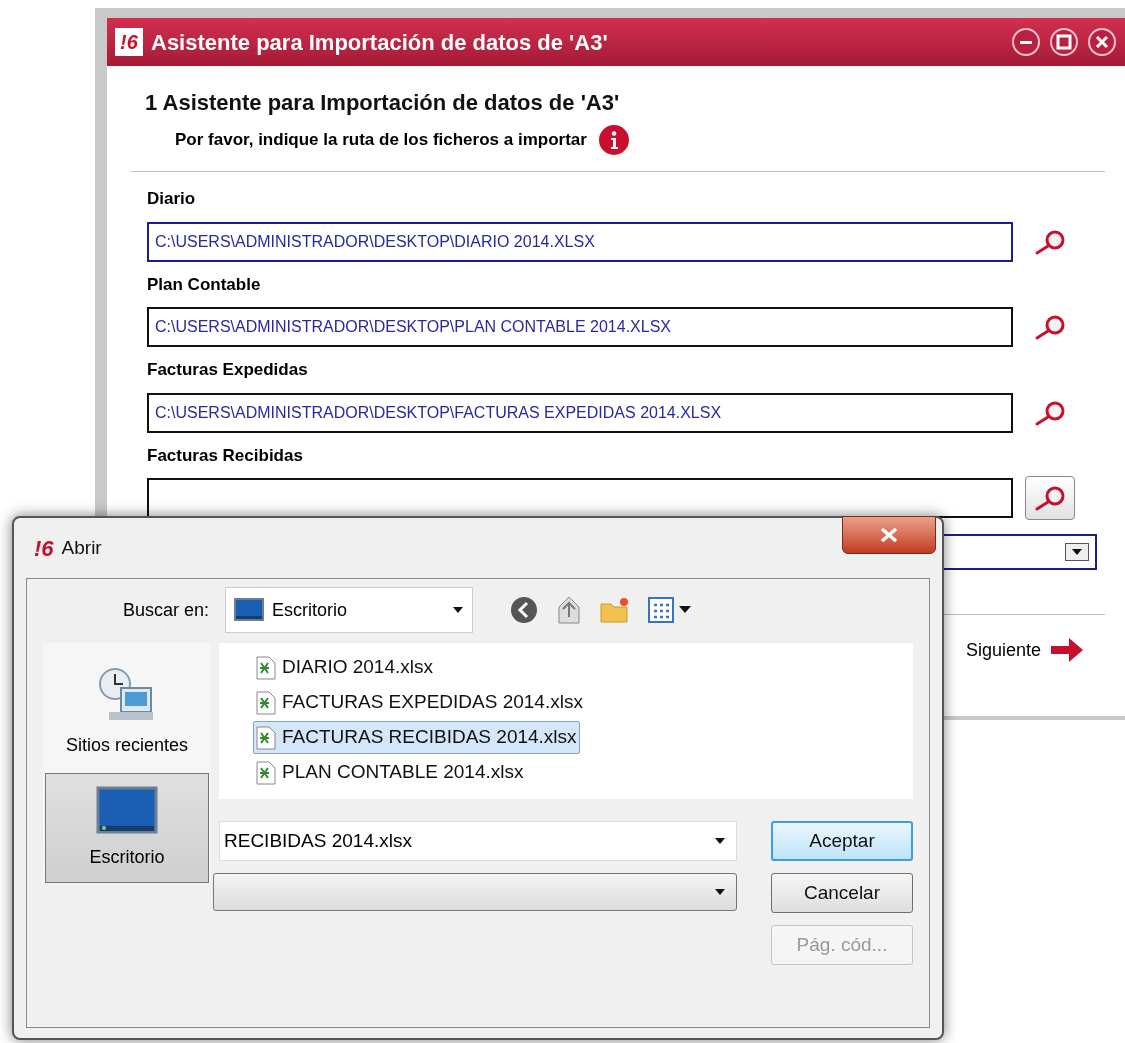 Image resolution: width=1125 pixels, height=1043 pixels. I want to click on next-button: Siguiente, so click(1025, 650).